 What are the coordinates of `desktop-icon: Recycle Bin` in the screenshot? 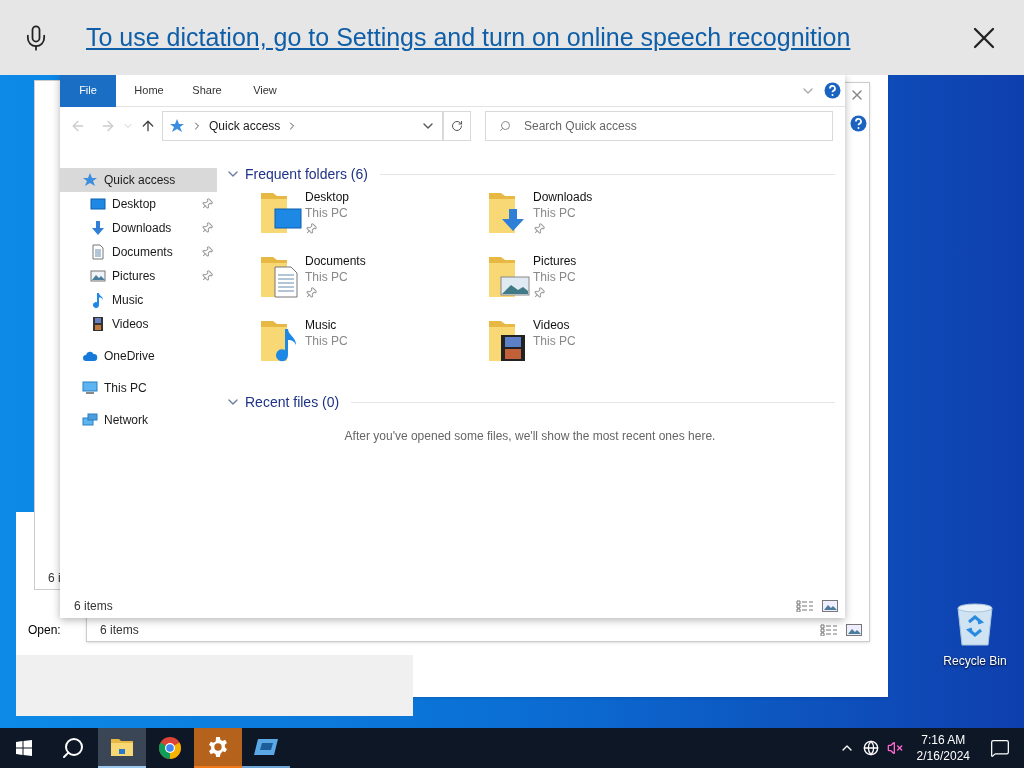 It's located at (975, 636).